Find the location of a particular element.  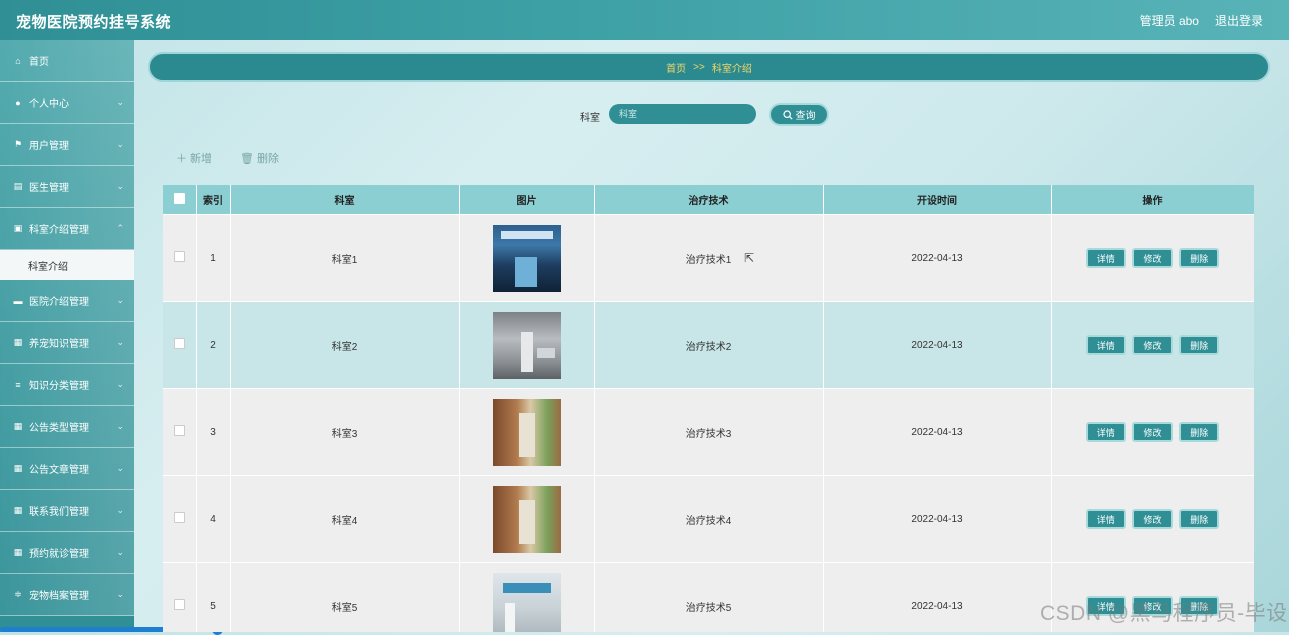

sidebar-item-label: 医生管理 is located at coordinates (49, 188).